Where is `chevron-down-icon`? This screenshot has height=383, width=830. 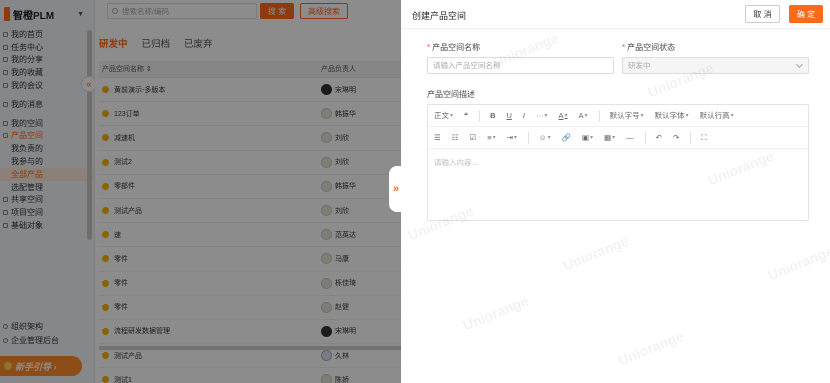 chevron-down-icon is located at coordinates (799, 64).